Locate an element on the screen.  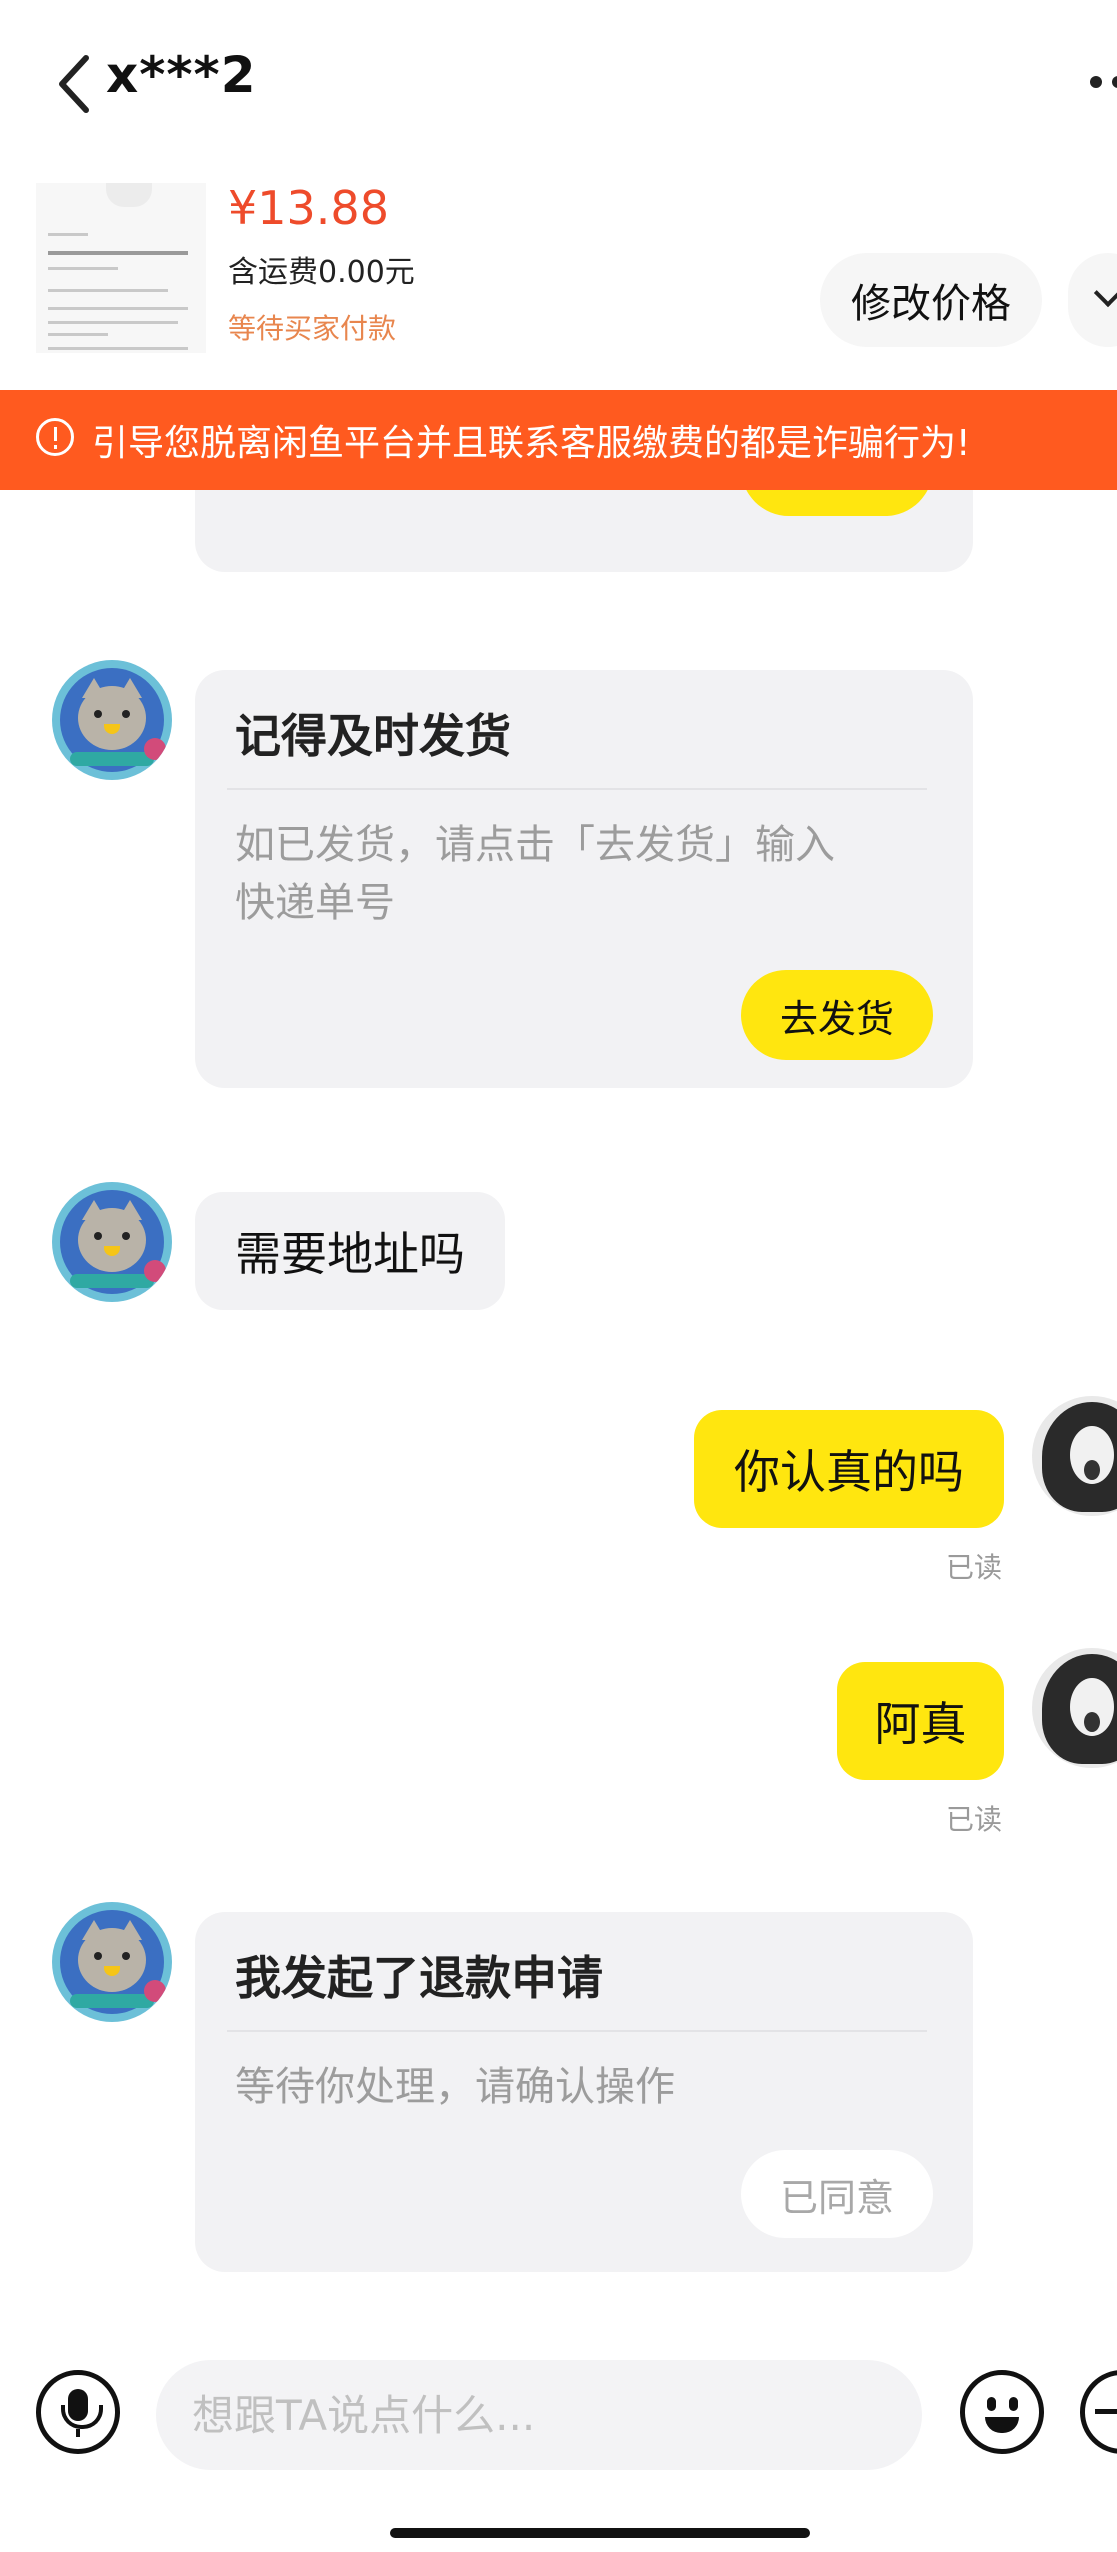
chevron-left-icon is located at coordinates (74, 84).